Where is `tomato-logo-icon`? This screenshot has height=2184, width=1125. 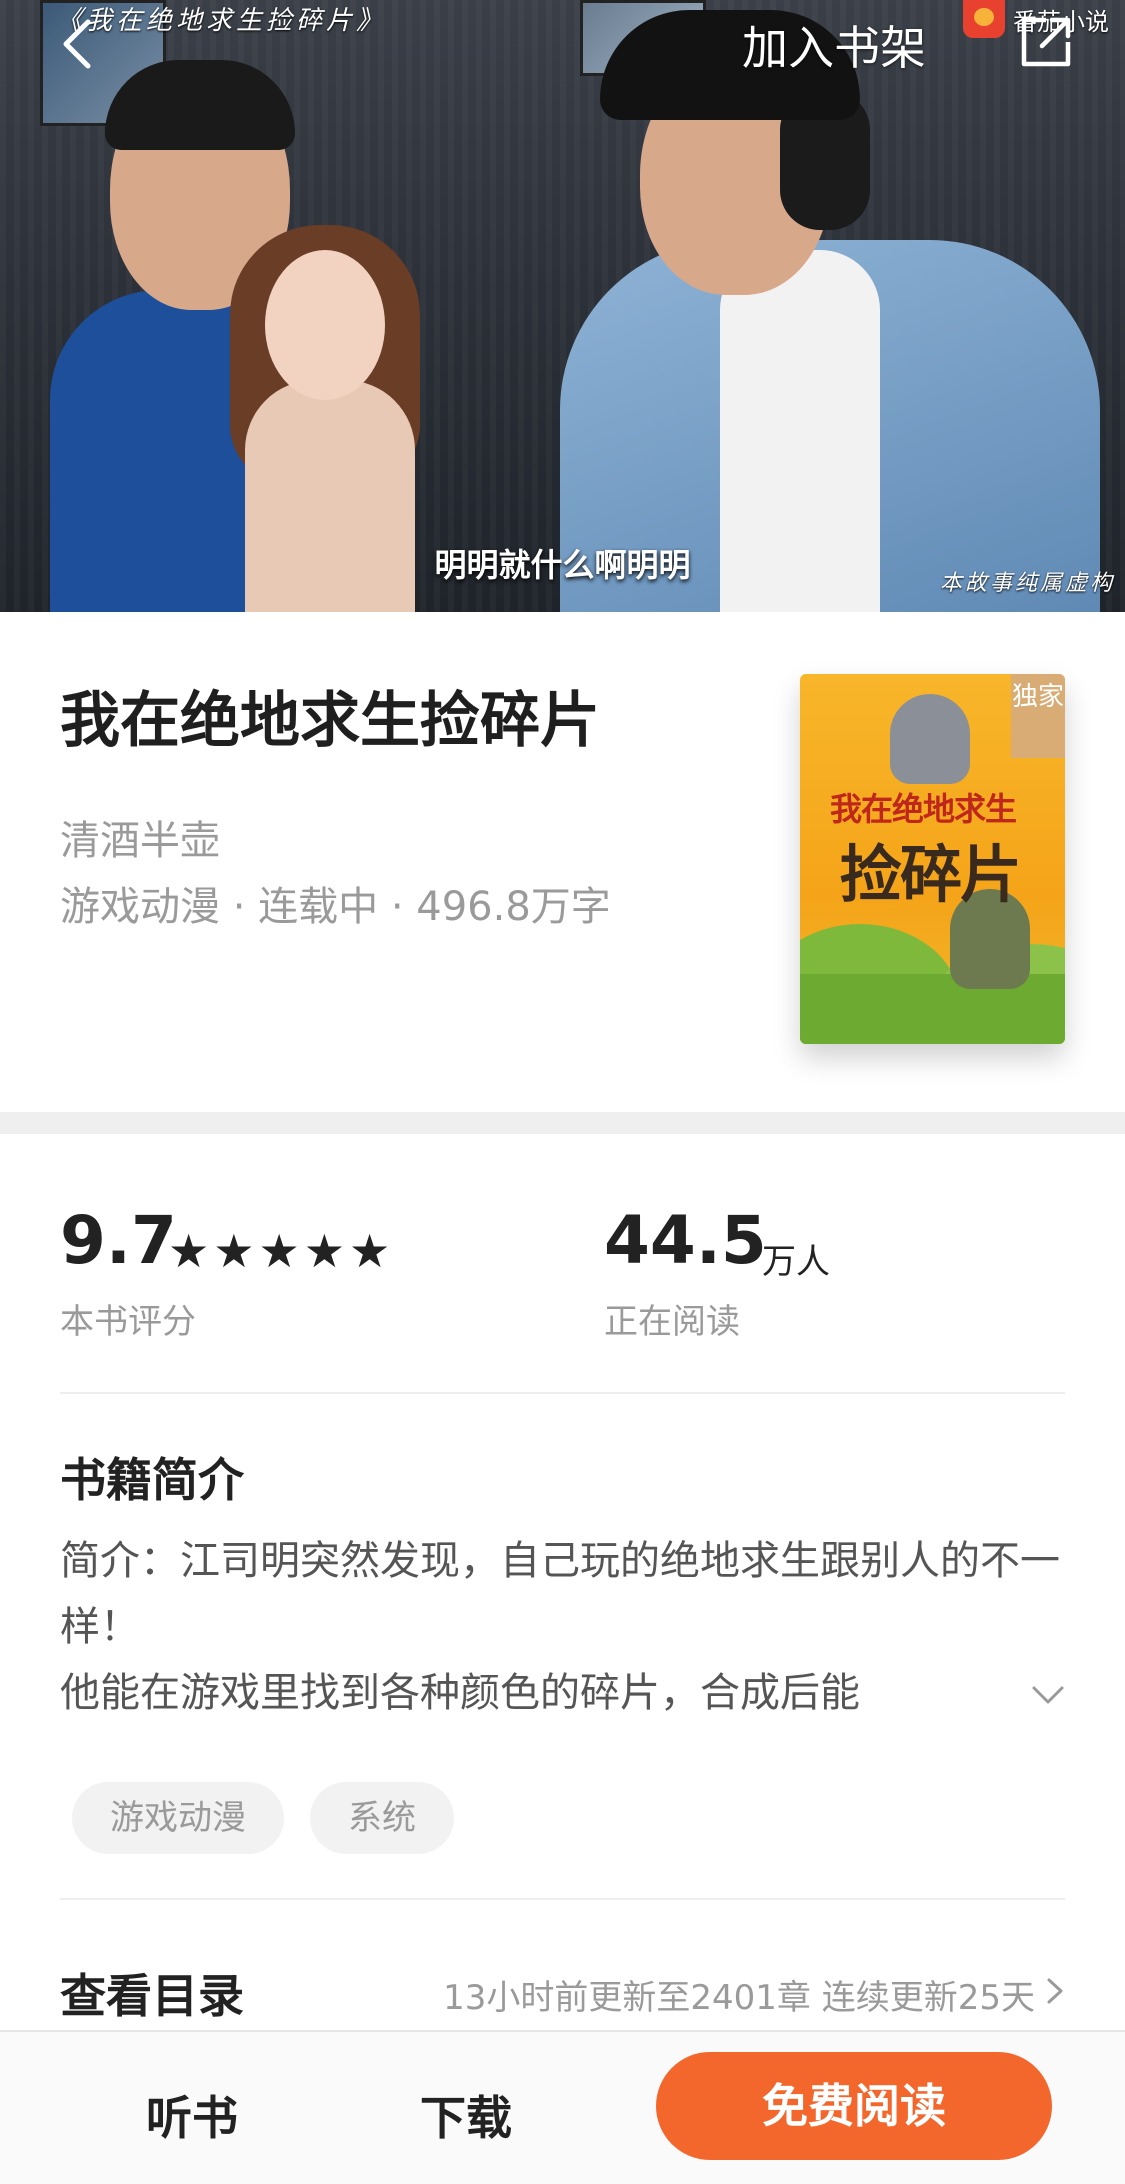
tomato-logo-icon is located at coordinates (984, 19).